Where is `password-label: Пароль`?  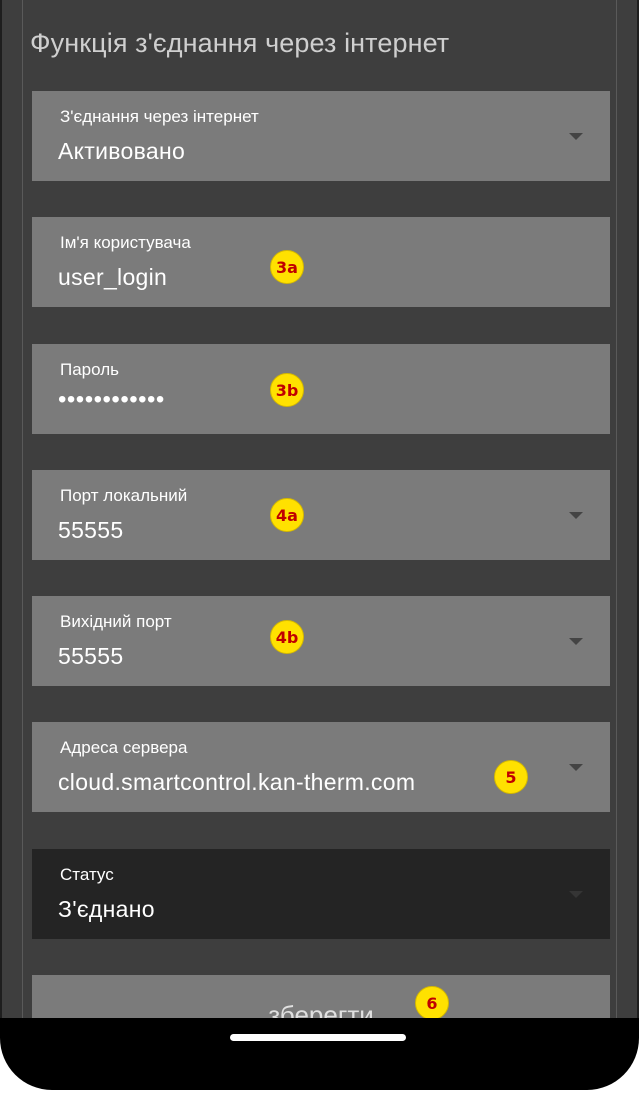 password-label: Пароль is located at coordinates (89, 369).